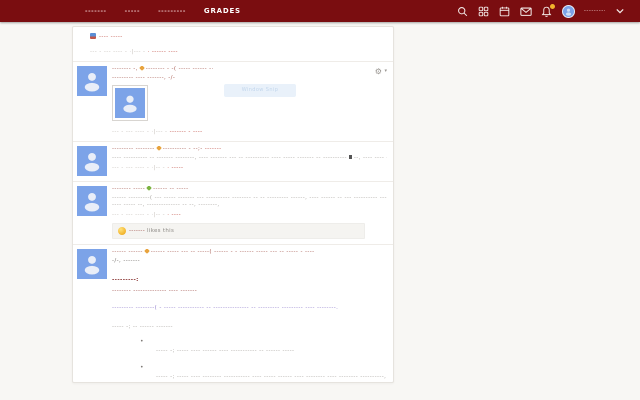 The image size is (640, 400). I want to click on post-subtitle: --------- ---- -------, -/-, so click(144, 77).